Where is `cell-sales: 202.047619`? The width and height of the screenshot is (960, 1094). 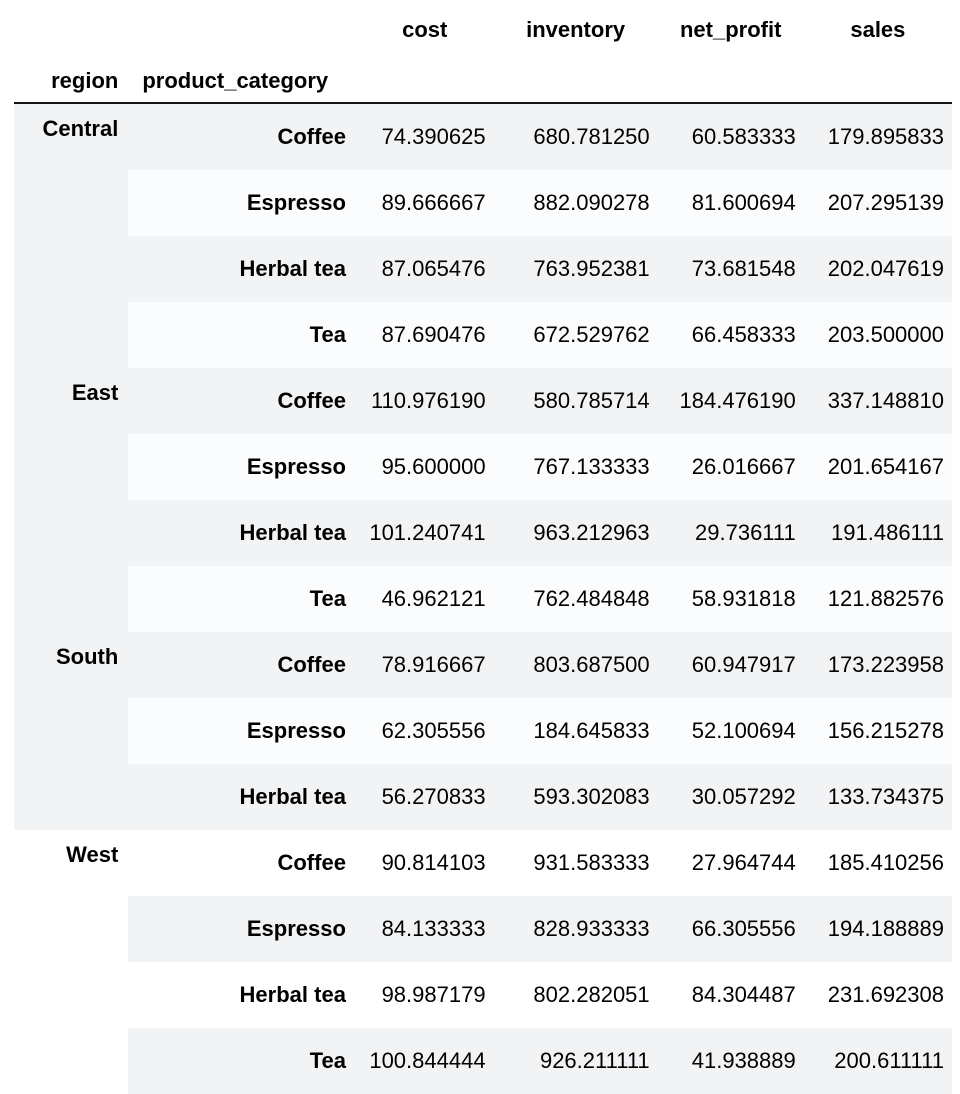 cell-sales: 202.047619 is located at coordinates (877, 269).